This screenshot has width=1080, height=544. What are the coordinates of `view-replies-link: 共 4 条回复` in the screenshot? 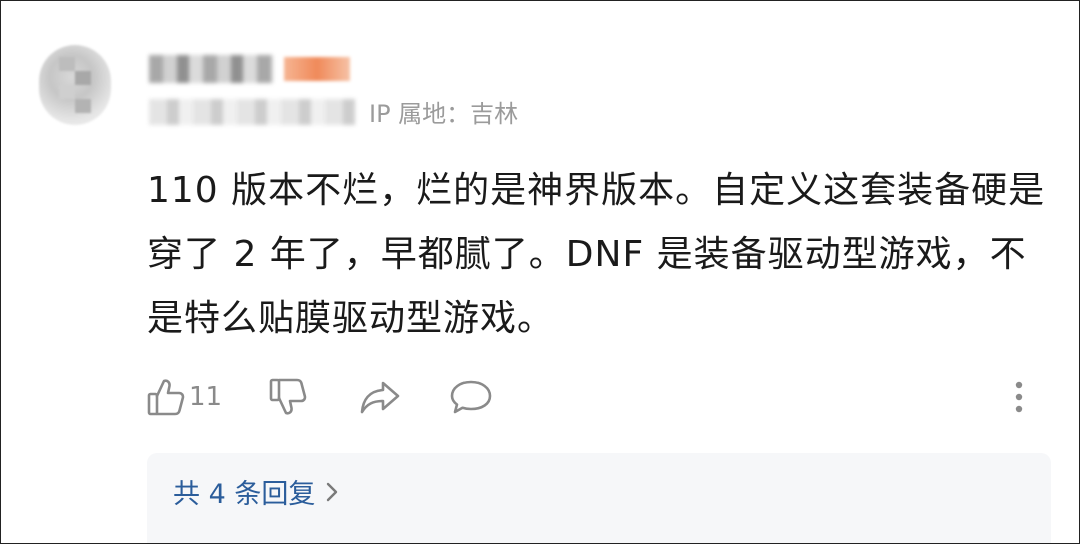 It's located at (256, 495).